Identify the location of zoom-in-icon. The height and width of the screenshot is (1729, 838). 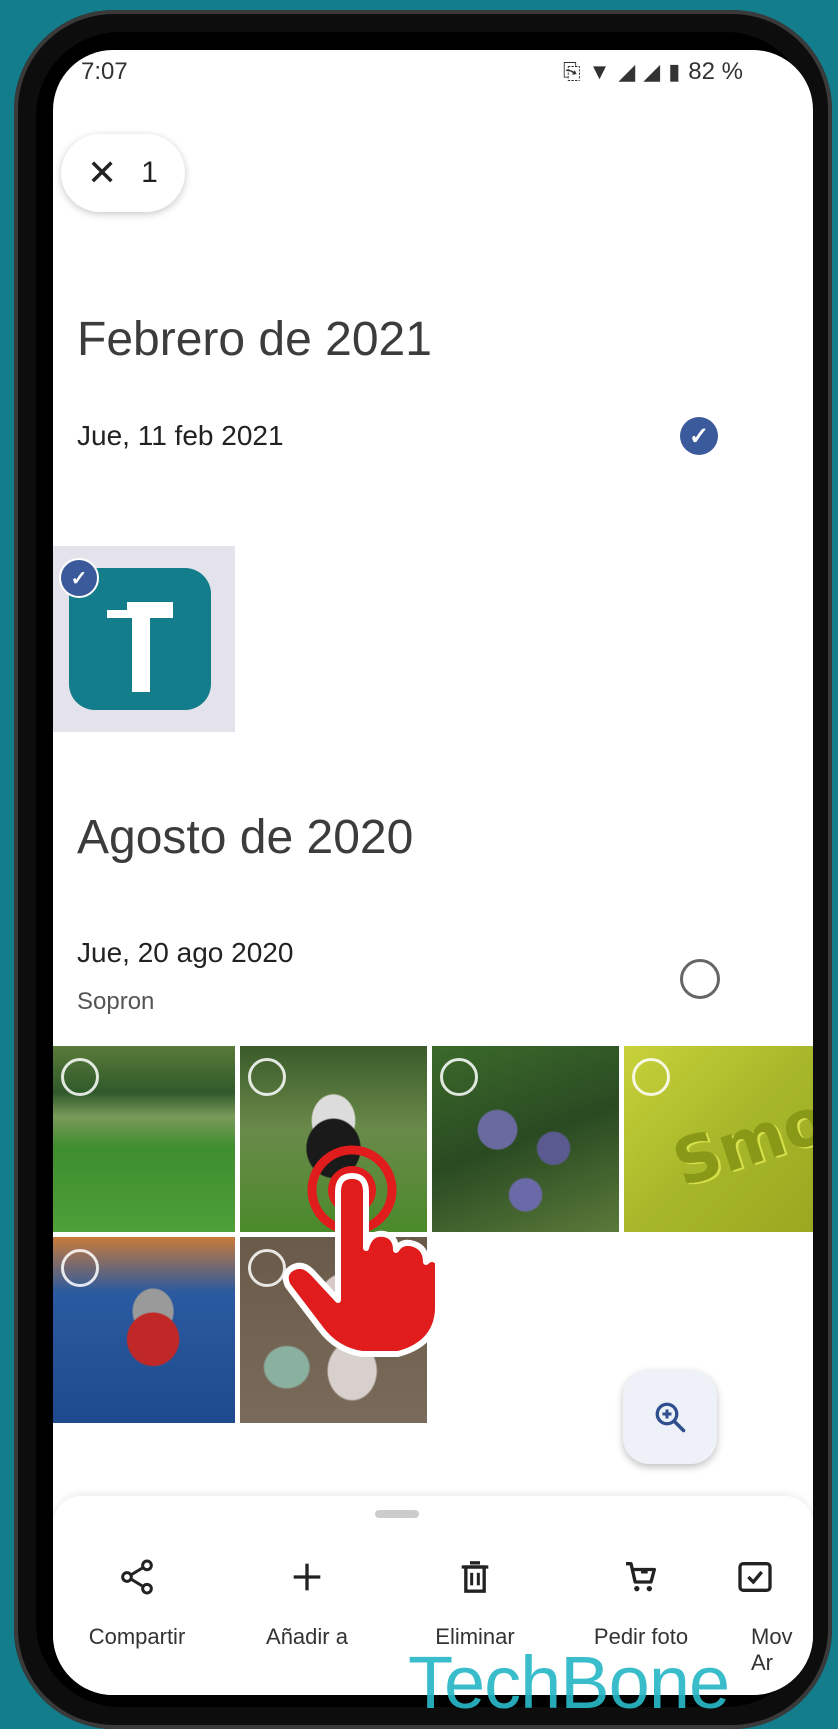
(670, 1417).